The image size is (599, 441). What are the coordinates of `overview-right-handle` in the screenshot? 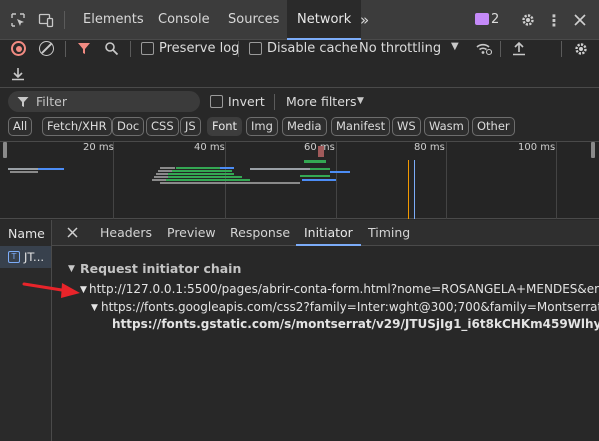 It's located at (593, 150).